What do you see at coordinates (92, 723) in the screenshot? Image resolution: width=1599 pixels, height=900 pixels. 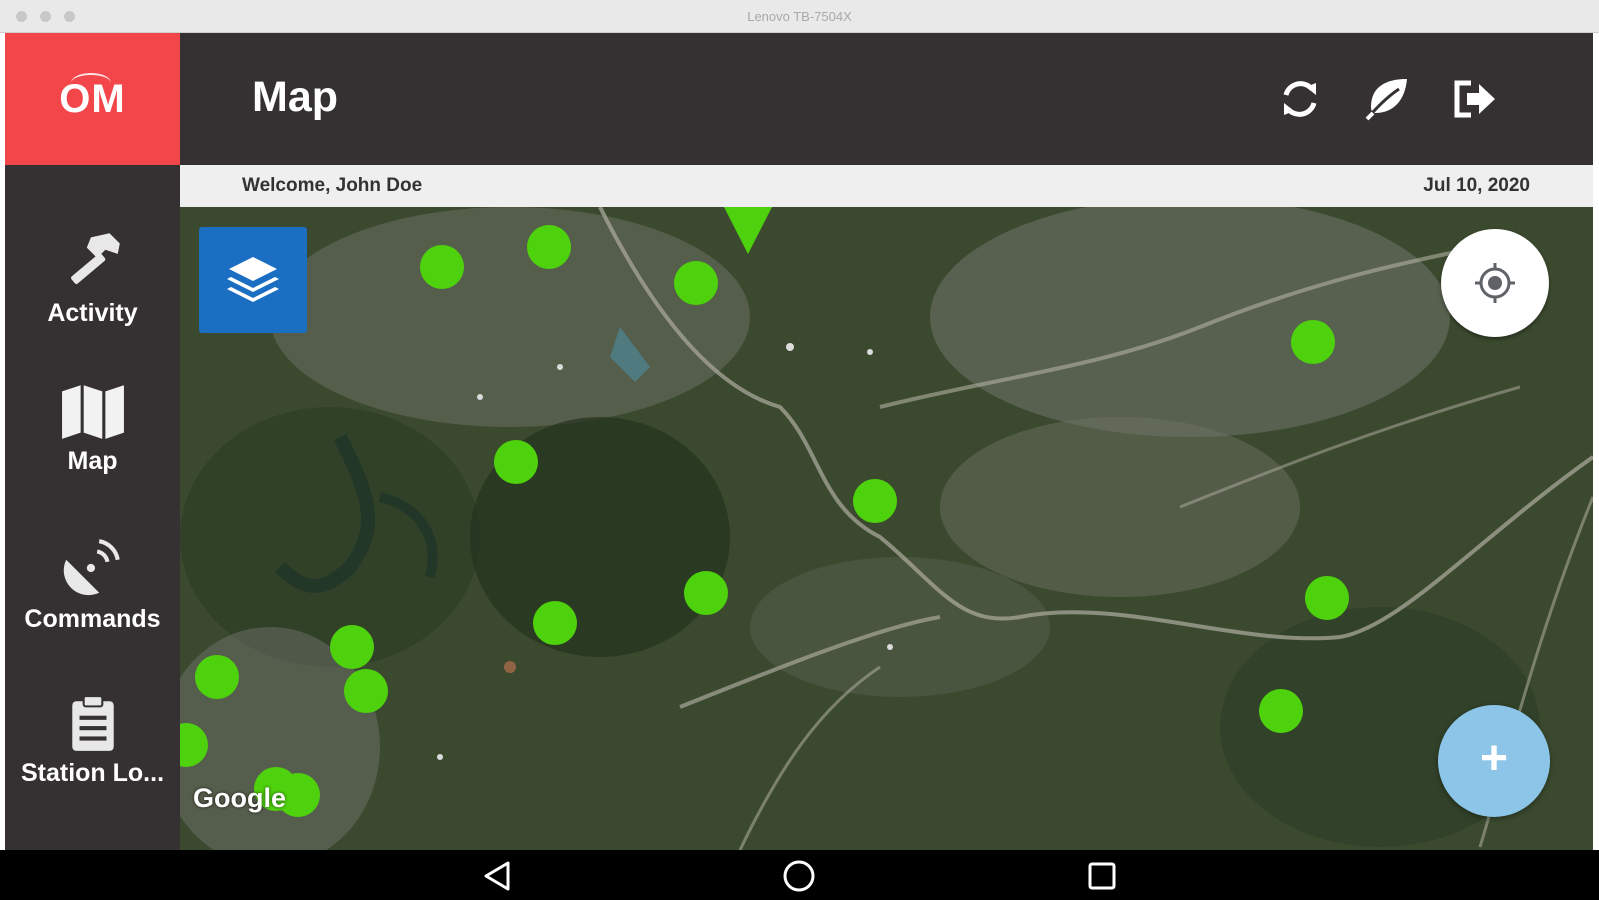 I see `clipboard-icon` at bounding box center [92, 723].